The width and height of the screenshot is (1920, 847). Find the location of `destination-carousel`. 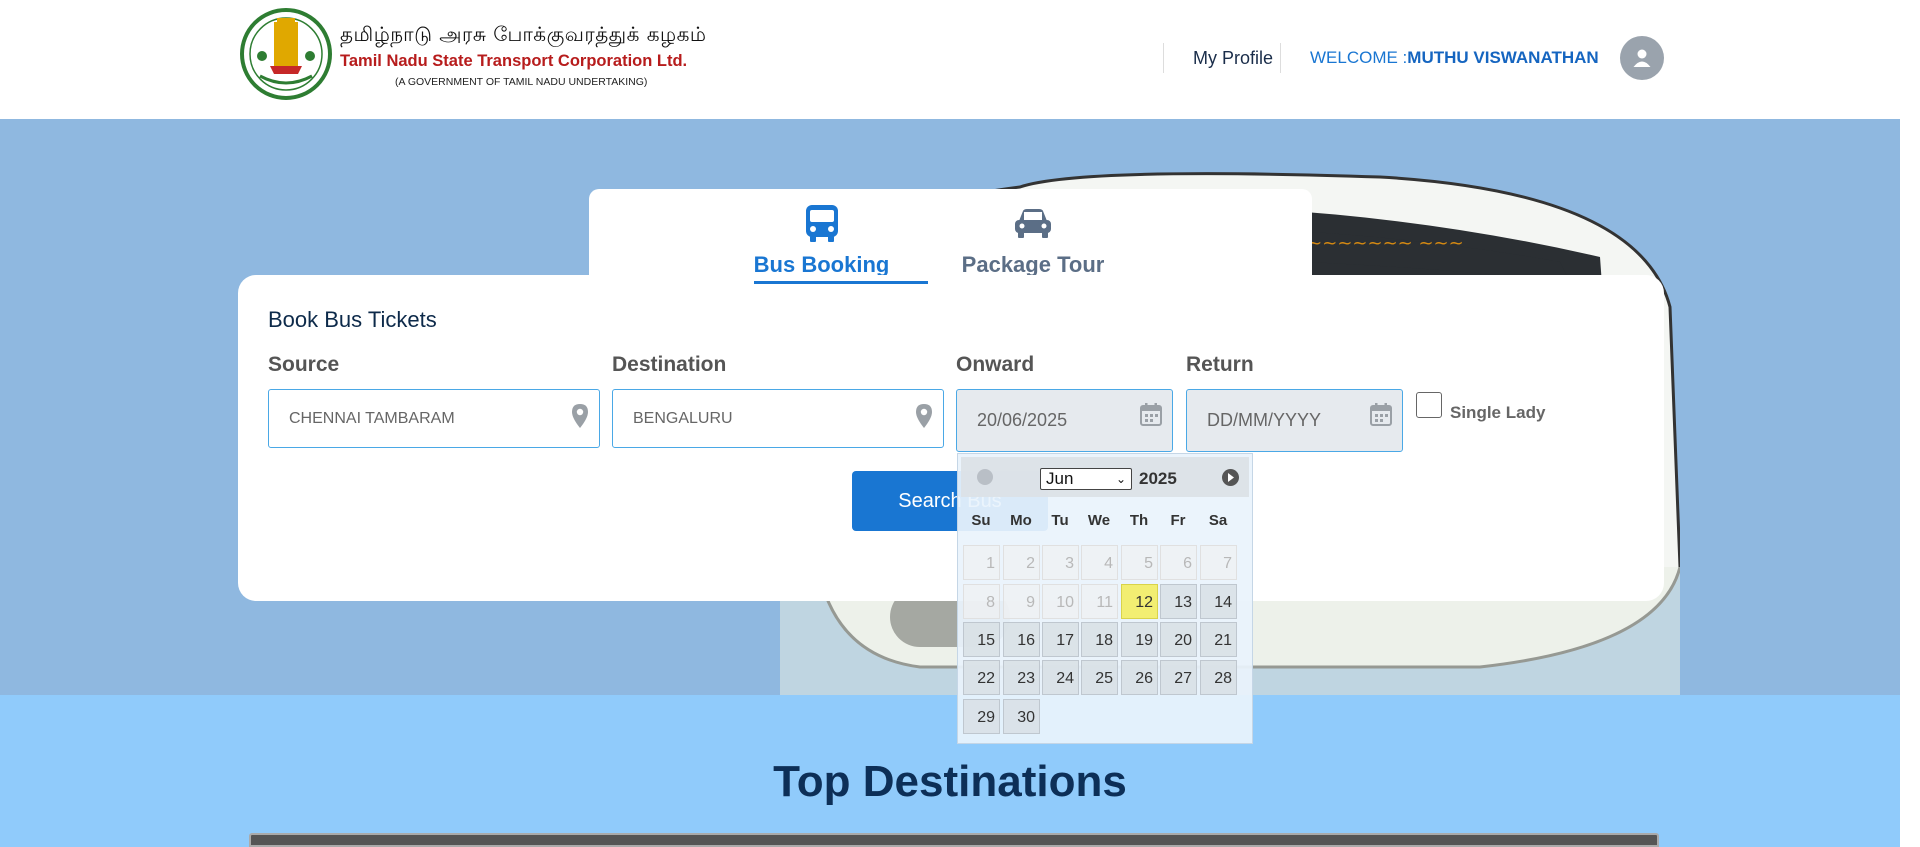

destination-carousel is located at coordinates (954, 840).